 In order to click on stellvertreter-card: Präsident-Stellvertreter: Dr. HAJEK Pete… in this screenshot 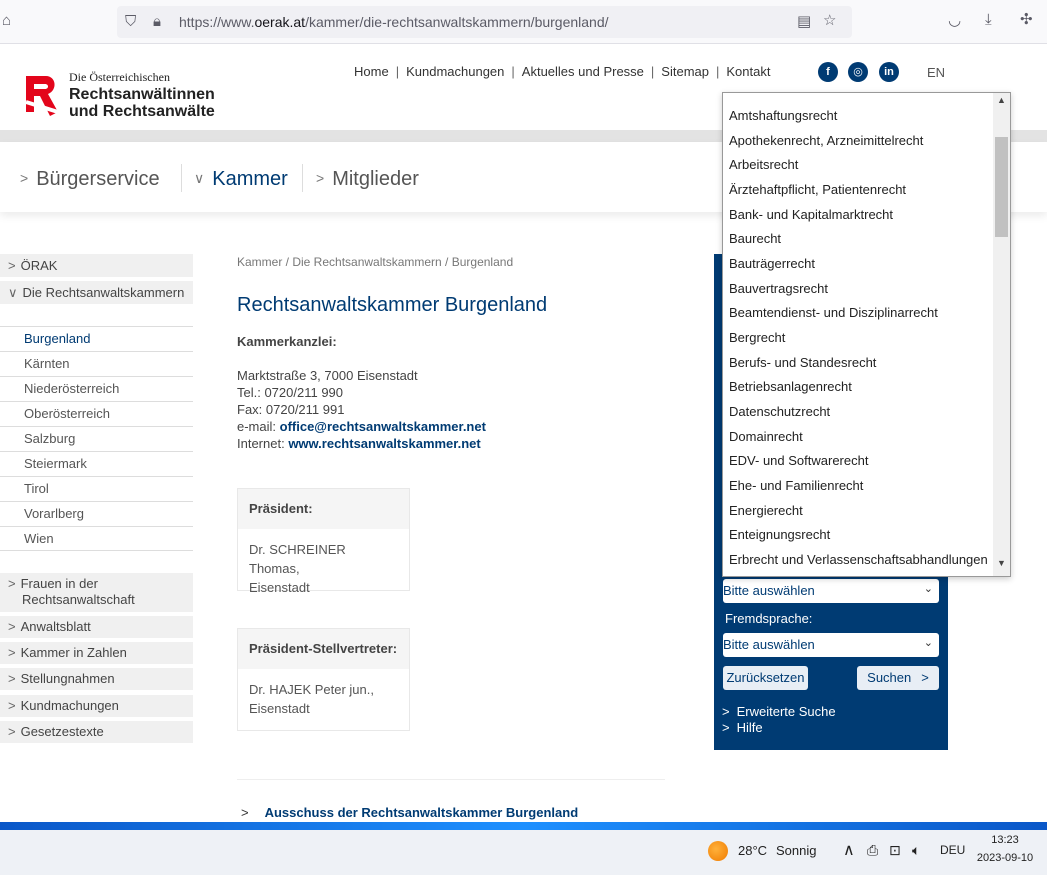, I will do `click(323, 679)`.